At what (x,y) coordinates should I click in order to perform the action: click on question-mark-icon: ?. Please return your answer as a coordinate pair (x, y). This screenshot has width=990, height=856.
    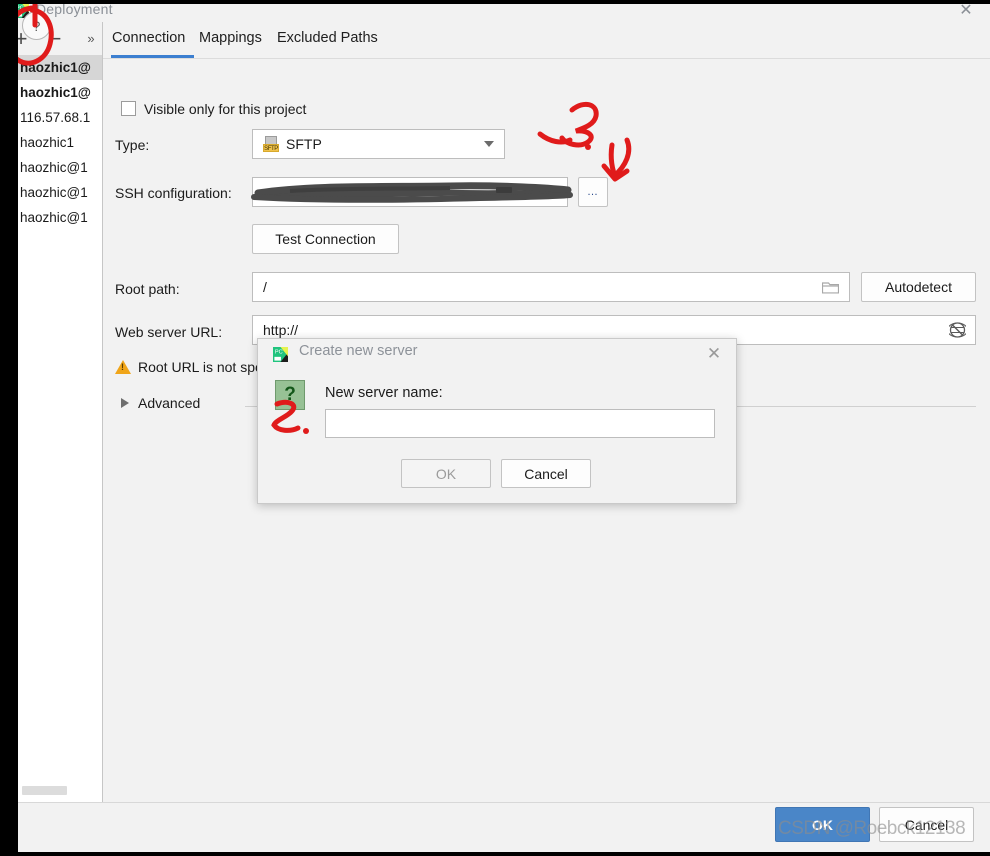
    Looking at the image, I should click on (290, 395).